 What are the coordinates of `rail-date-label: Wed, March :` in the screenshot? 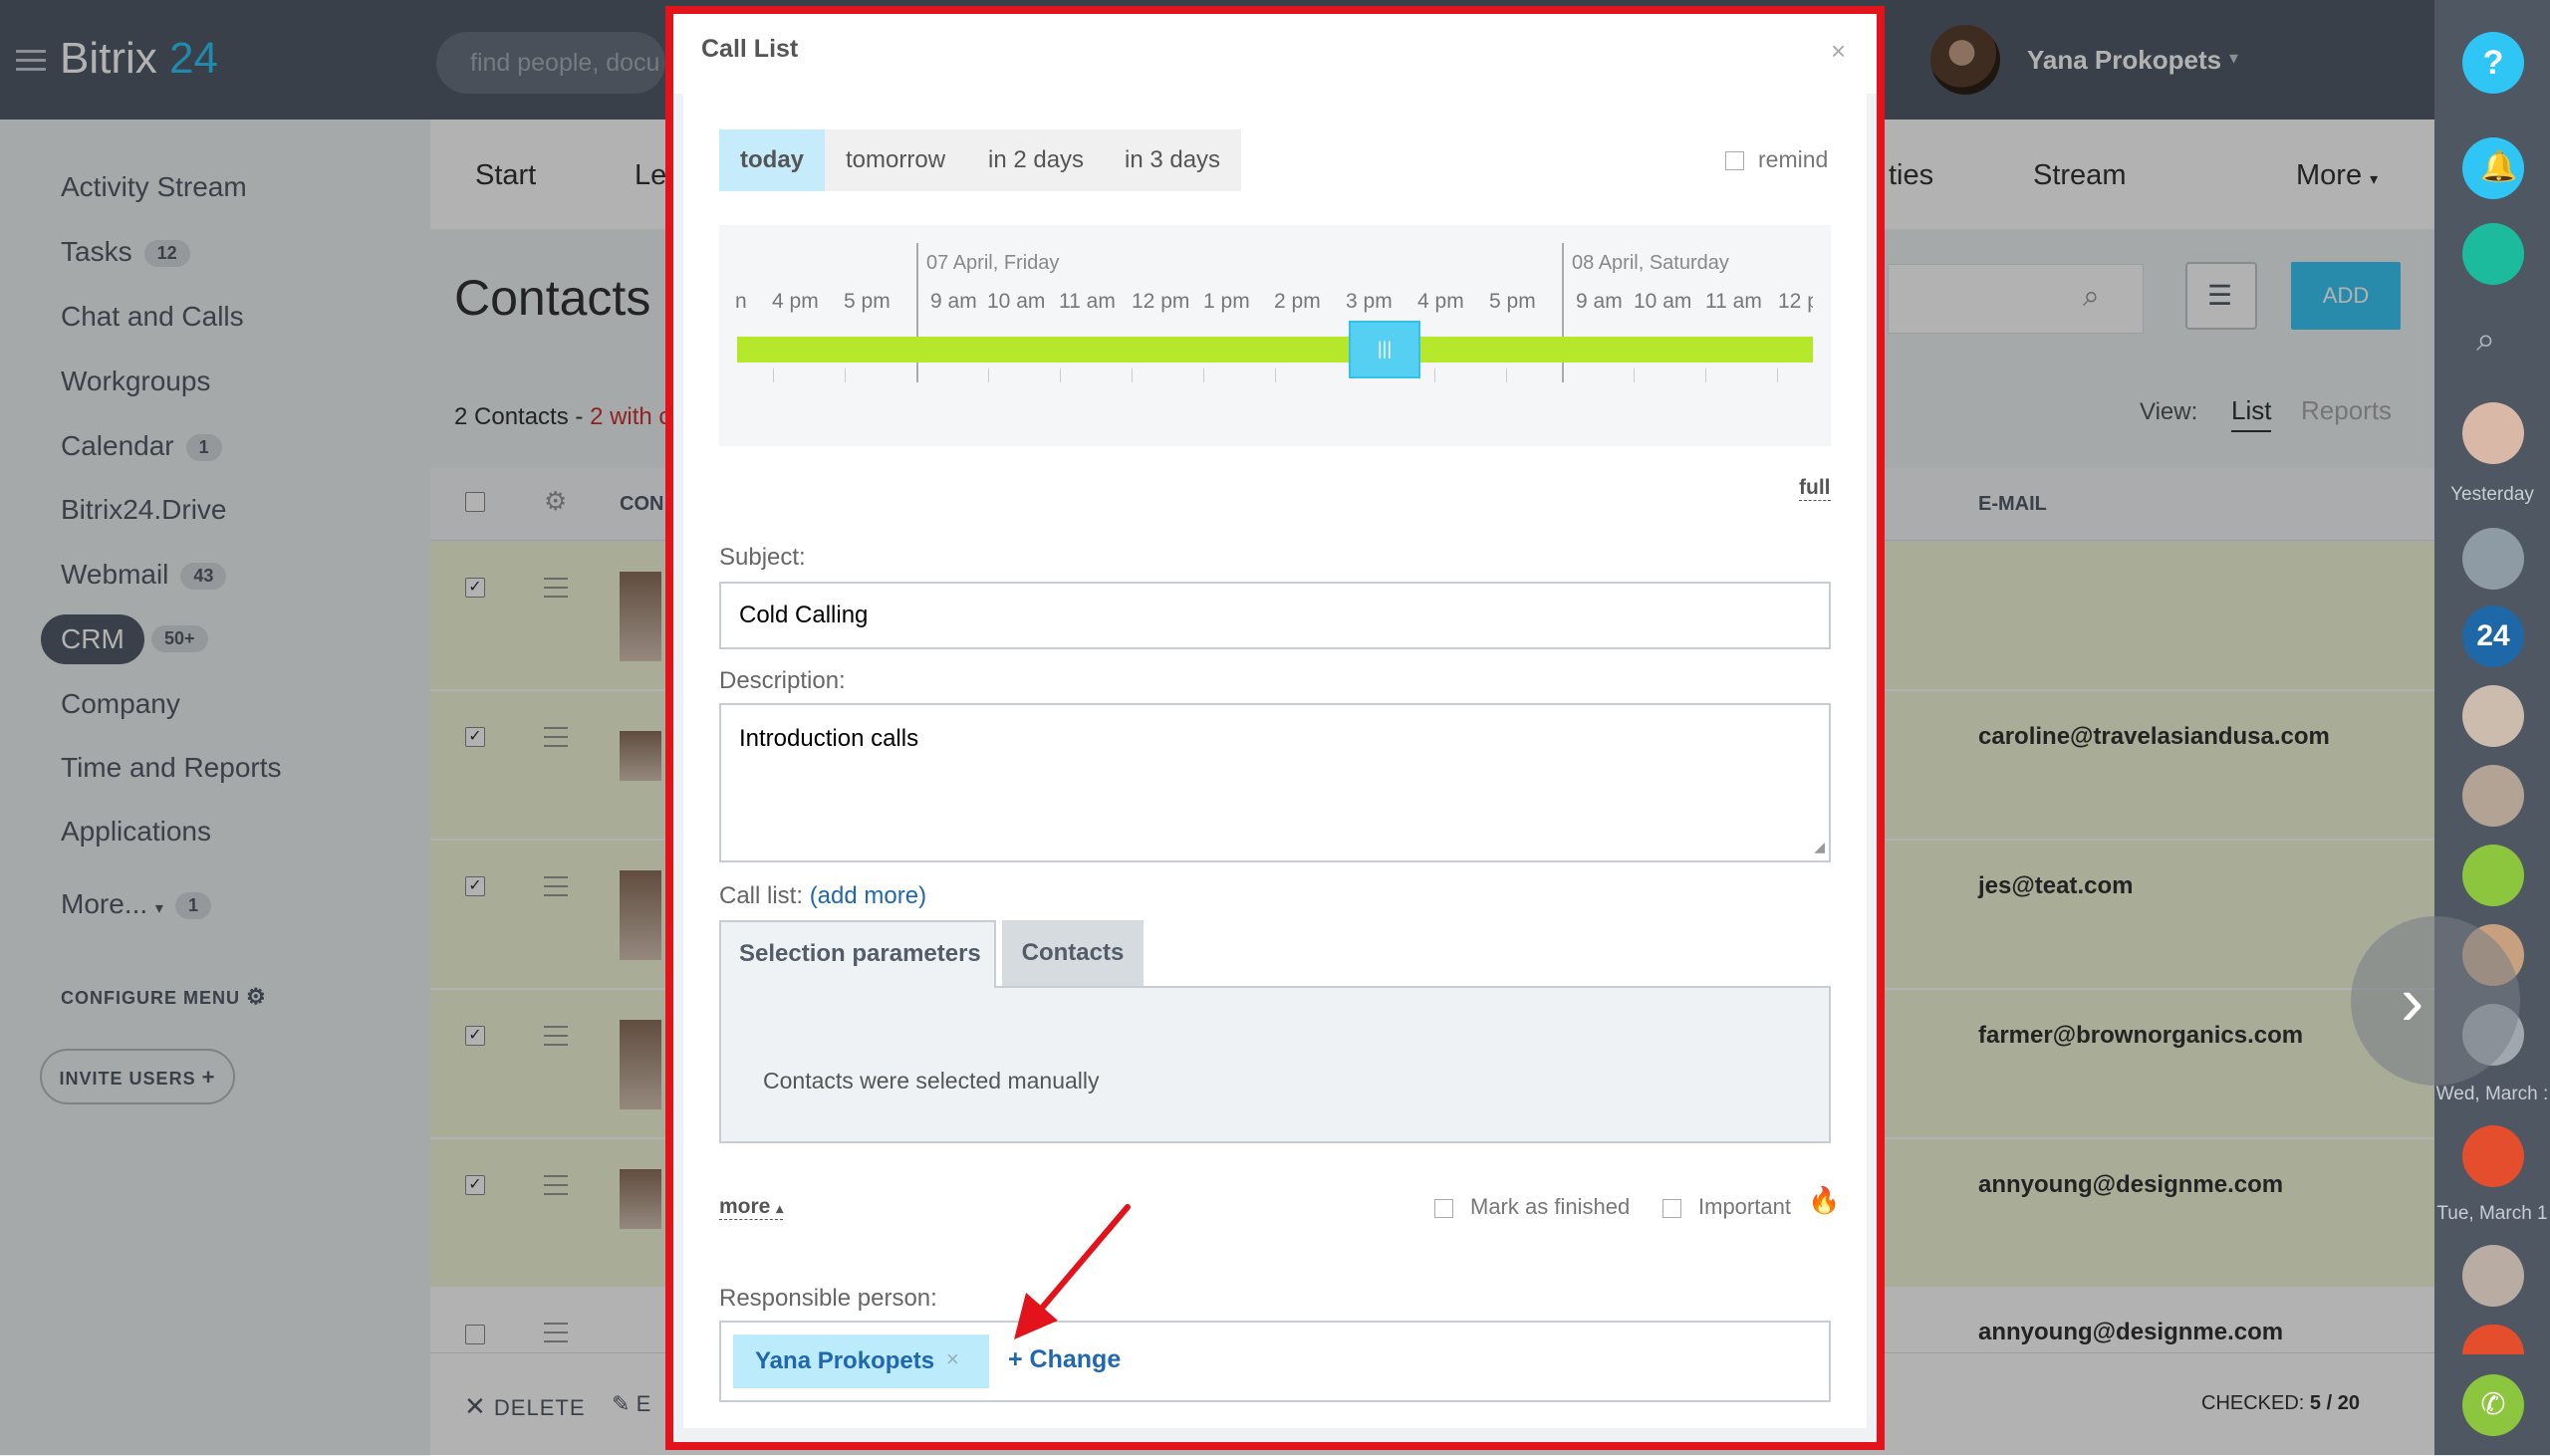 It's located at (2492, 1094).